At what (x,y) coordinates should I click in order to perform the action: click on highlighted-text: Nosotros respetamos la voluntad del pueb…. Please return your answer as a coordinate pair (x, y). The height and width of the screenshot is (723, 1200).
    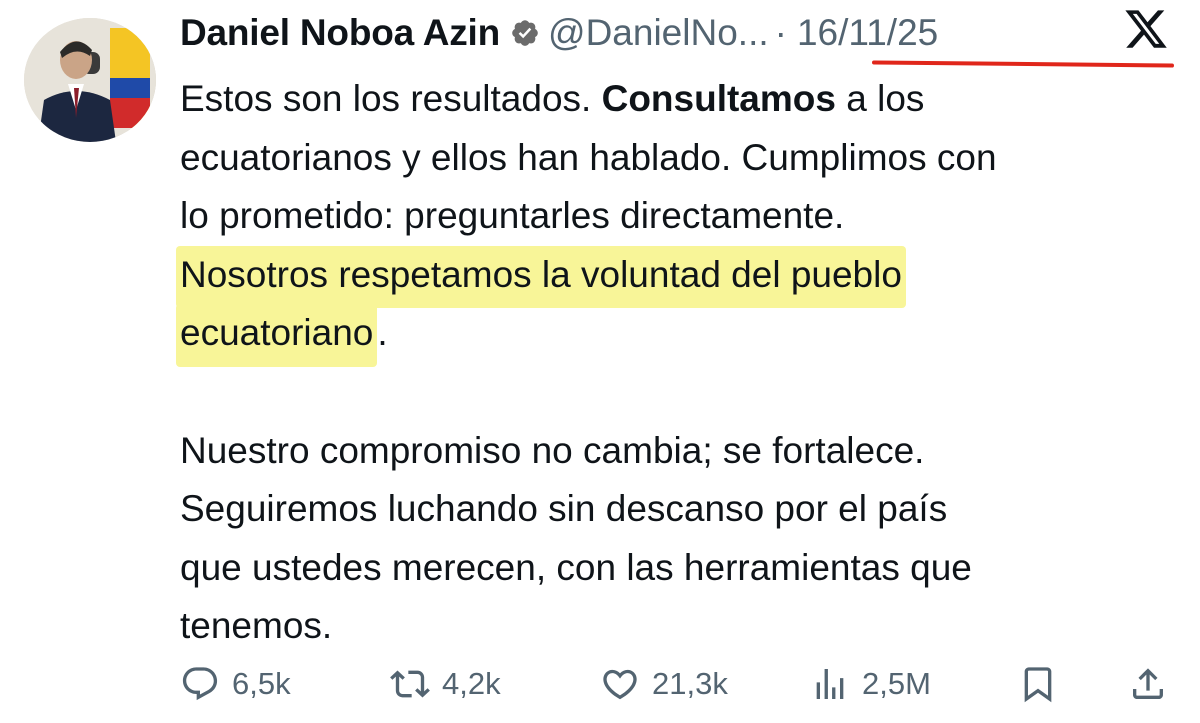
    Looking at the image, I should click on (541, 277).